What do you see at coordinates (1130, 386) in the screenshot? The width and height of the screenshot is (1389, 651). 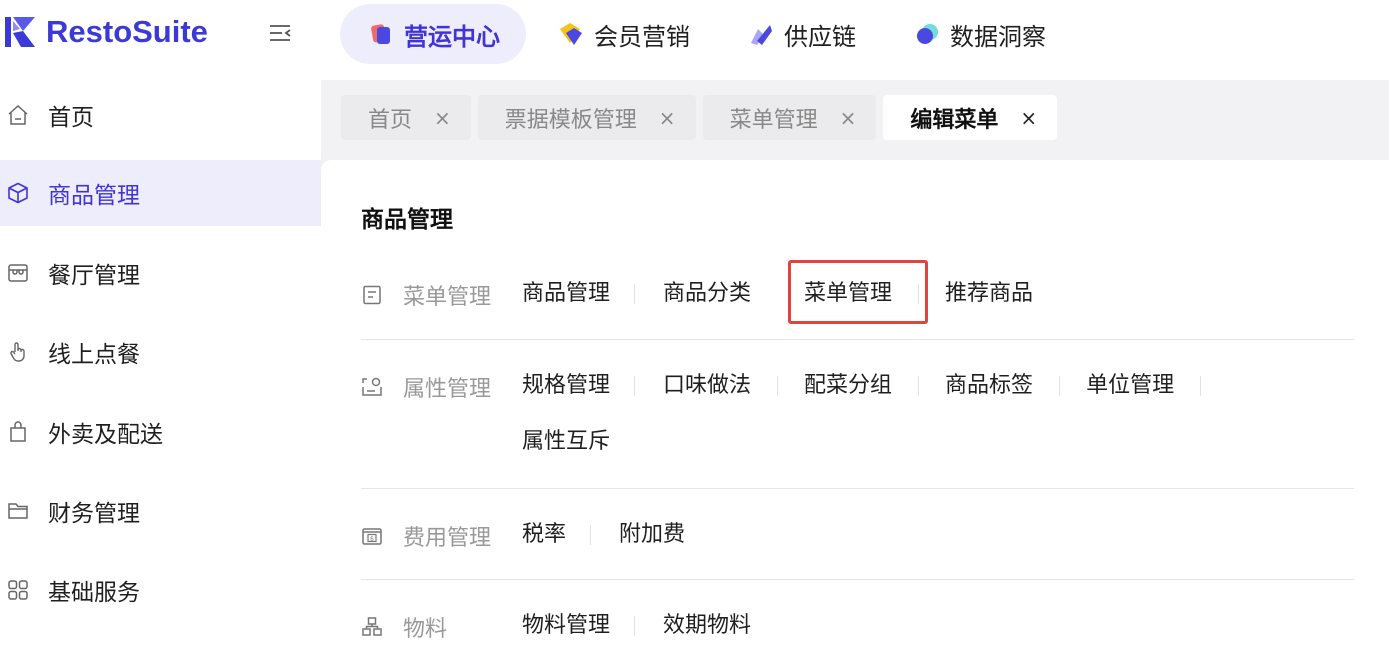 I see `link-unit-management: 单位管理` at bounding box center [1130, 386].